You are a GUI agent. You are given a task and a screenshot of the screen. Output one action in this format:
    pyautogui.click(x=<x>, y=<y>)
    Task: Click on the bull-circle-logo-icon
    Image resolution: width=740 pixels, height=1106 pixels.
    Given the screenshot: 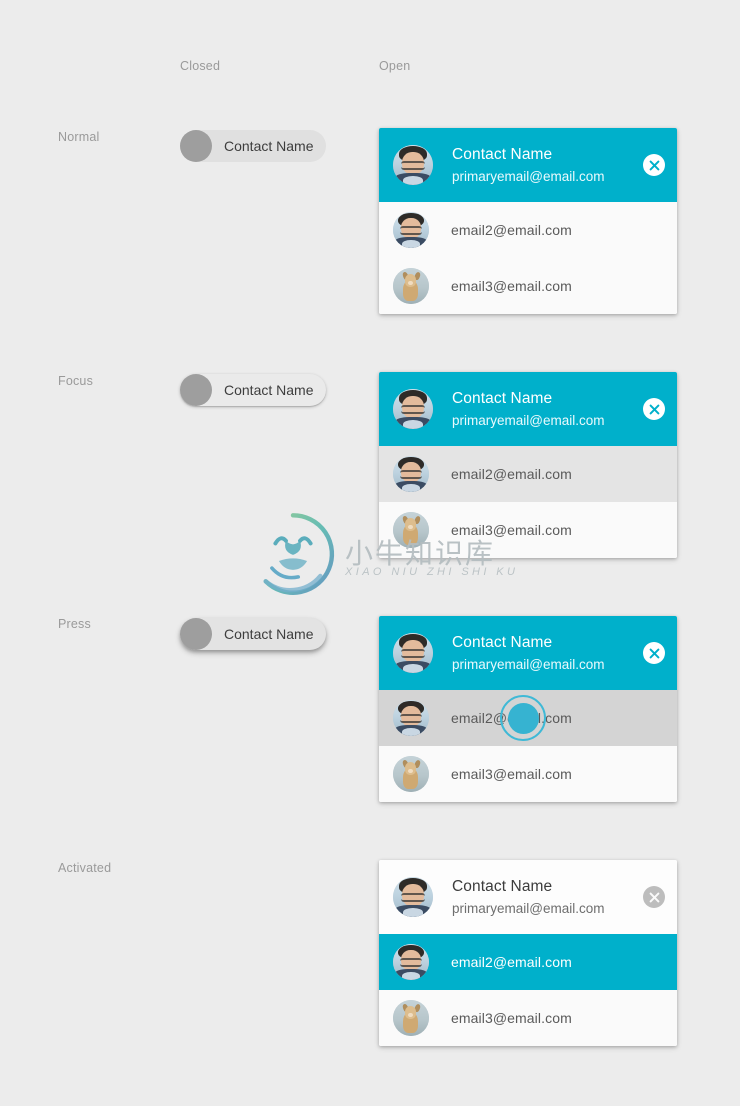 What is the action you would take?
    pyautogui.click(x=299, y=554)
    